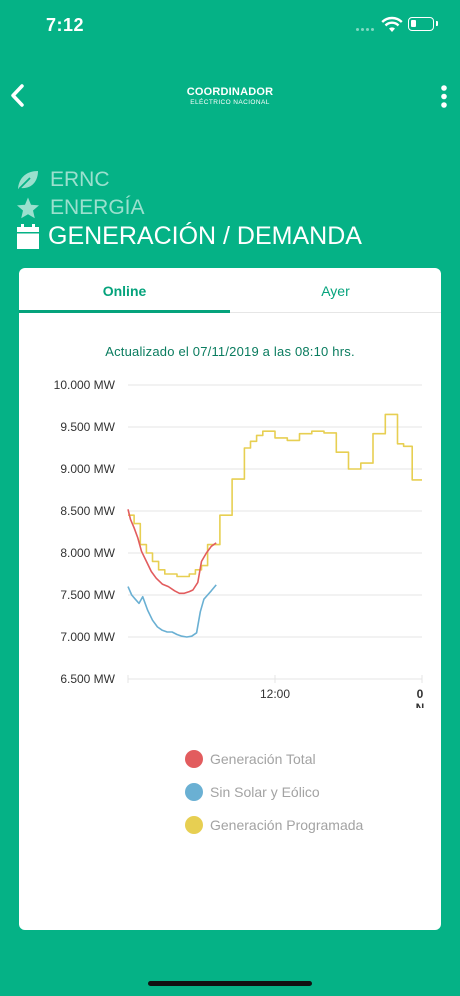  I want to click on tab-ayer: Ayer, so click(335, 290).